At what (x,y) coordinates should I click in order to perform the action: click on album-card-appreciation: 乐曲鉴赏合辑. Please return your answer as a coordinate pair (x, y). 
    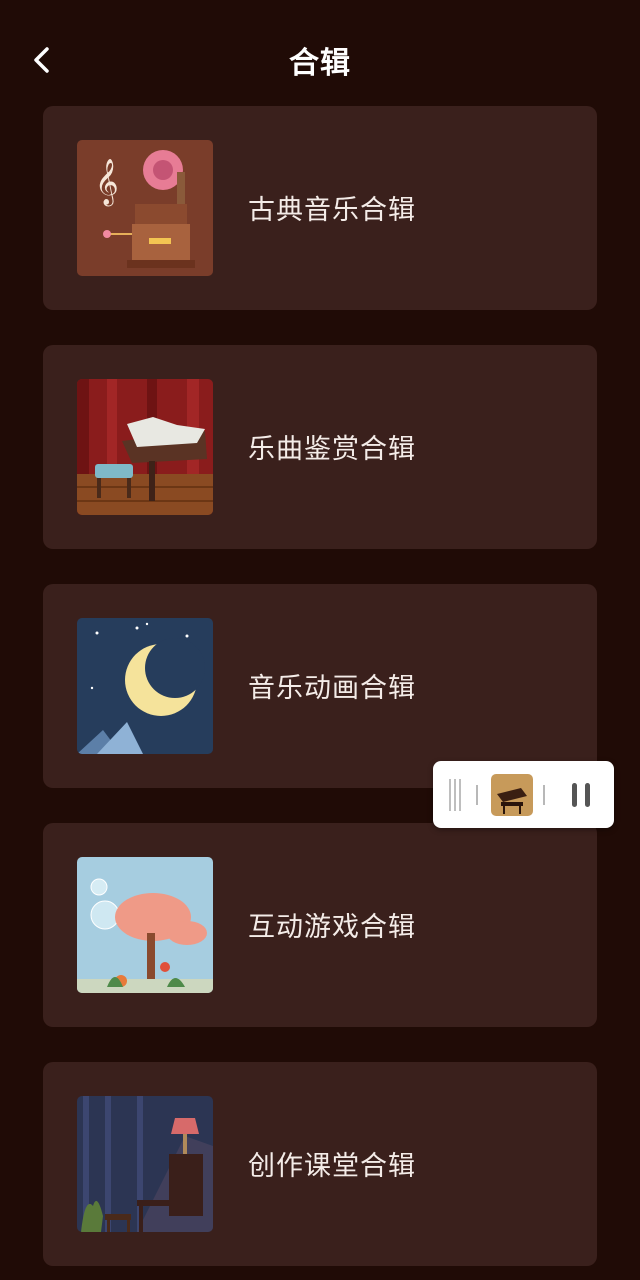
    Looking at the image, I should click on (320, 447).